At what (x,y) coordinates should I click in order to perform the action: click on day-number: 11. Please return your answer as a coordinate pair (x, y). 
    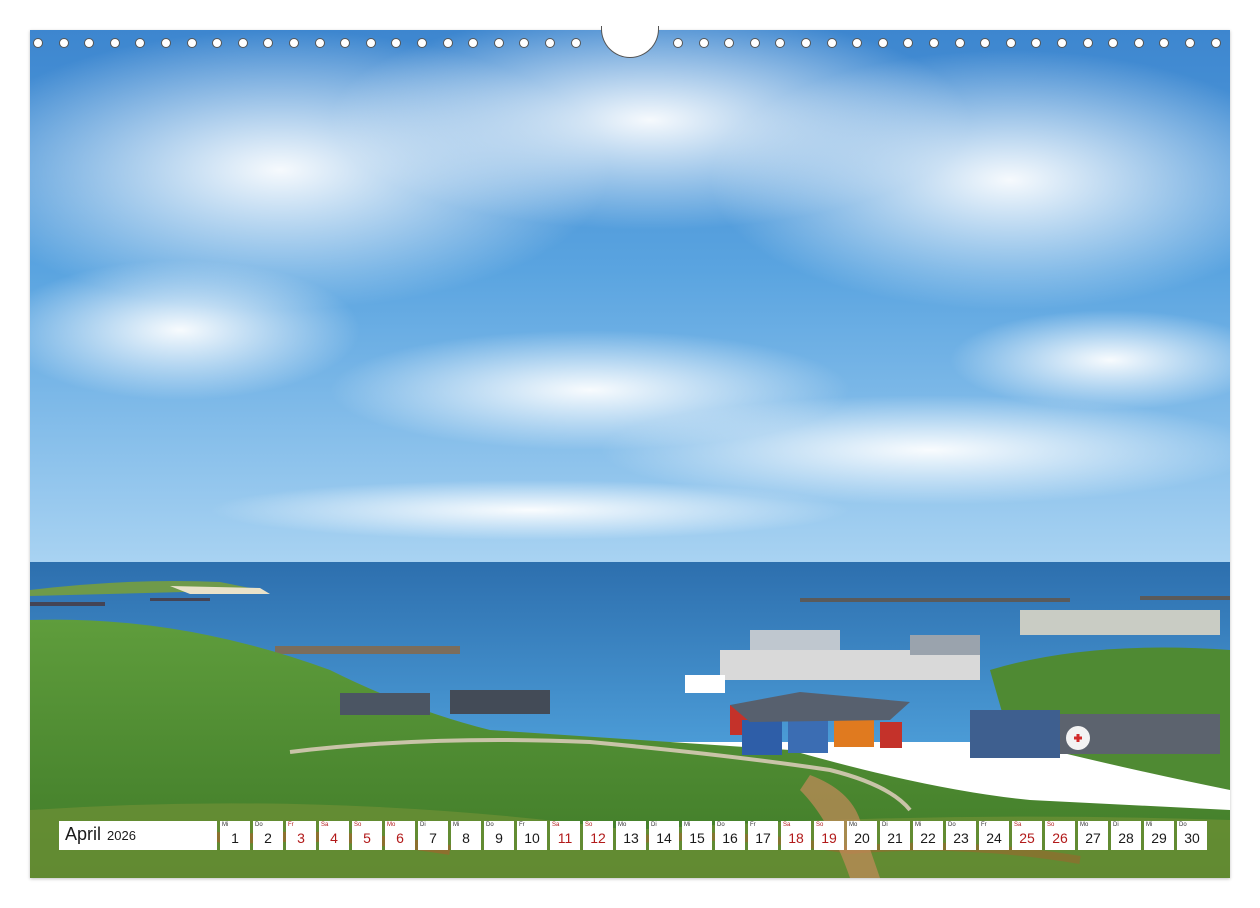
    Looking at the image, I should click on (565, 838).